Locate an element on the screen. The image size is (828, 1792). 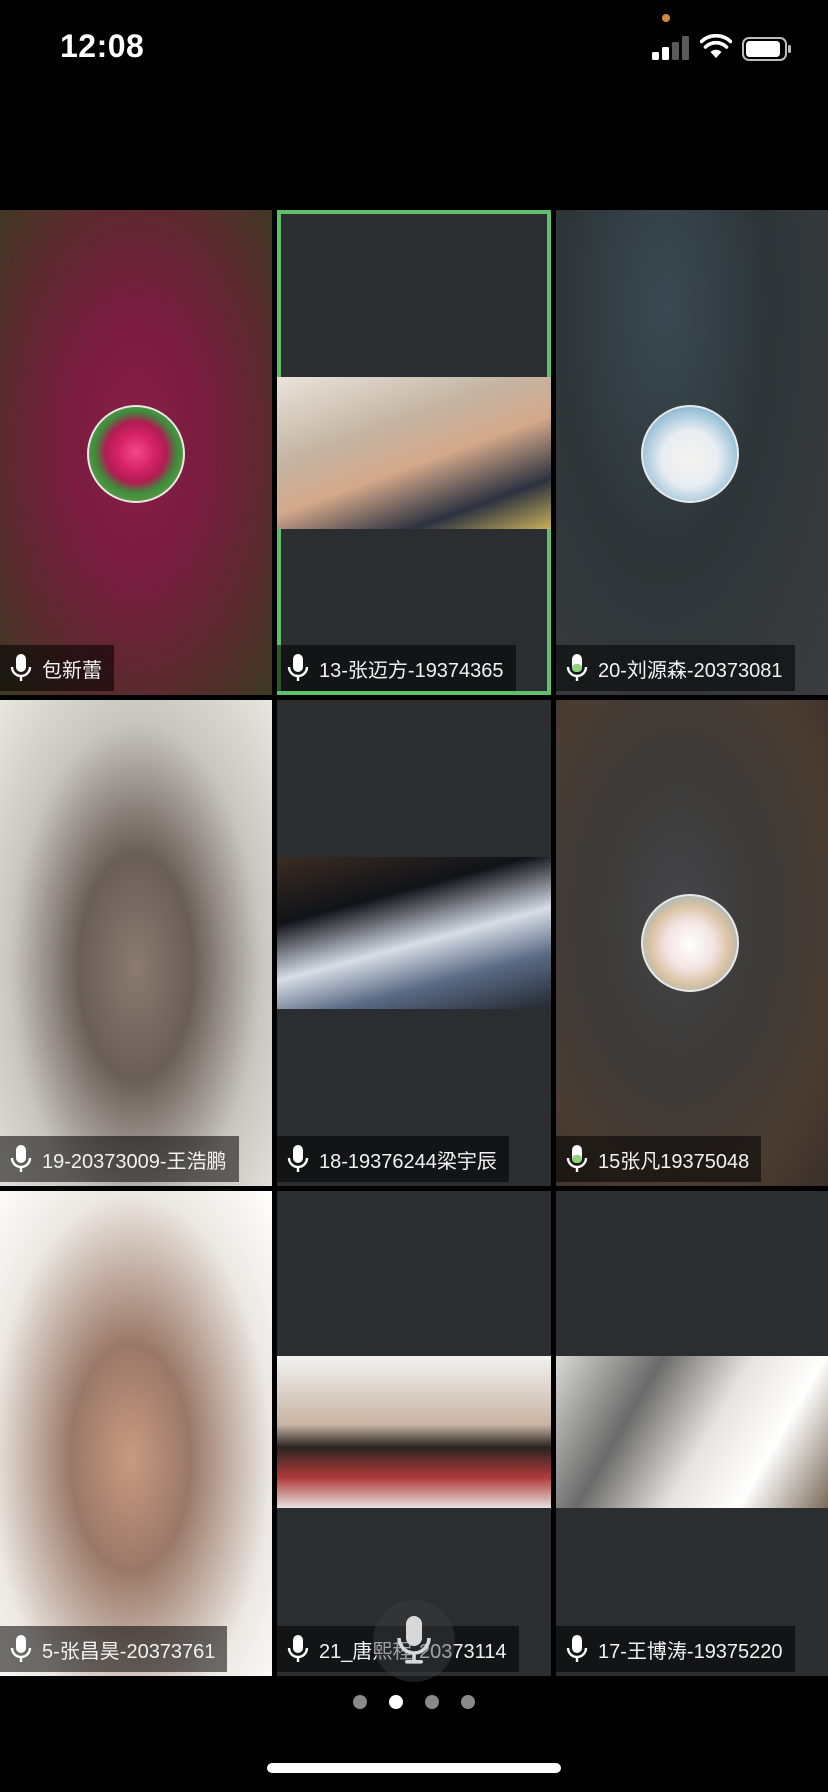
participant-name-tag: 17-王博涛-19375220 is located at coordinates (675, 1649).